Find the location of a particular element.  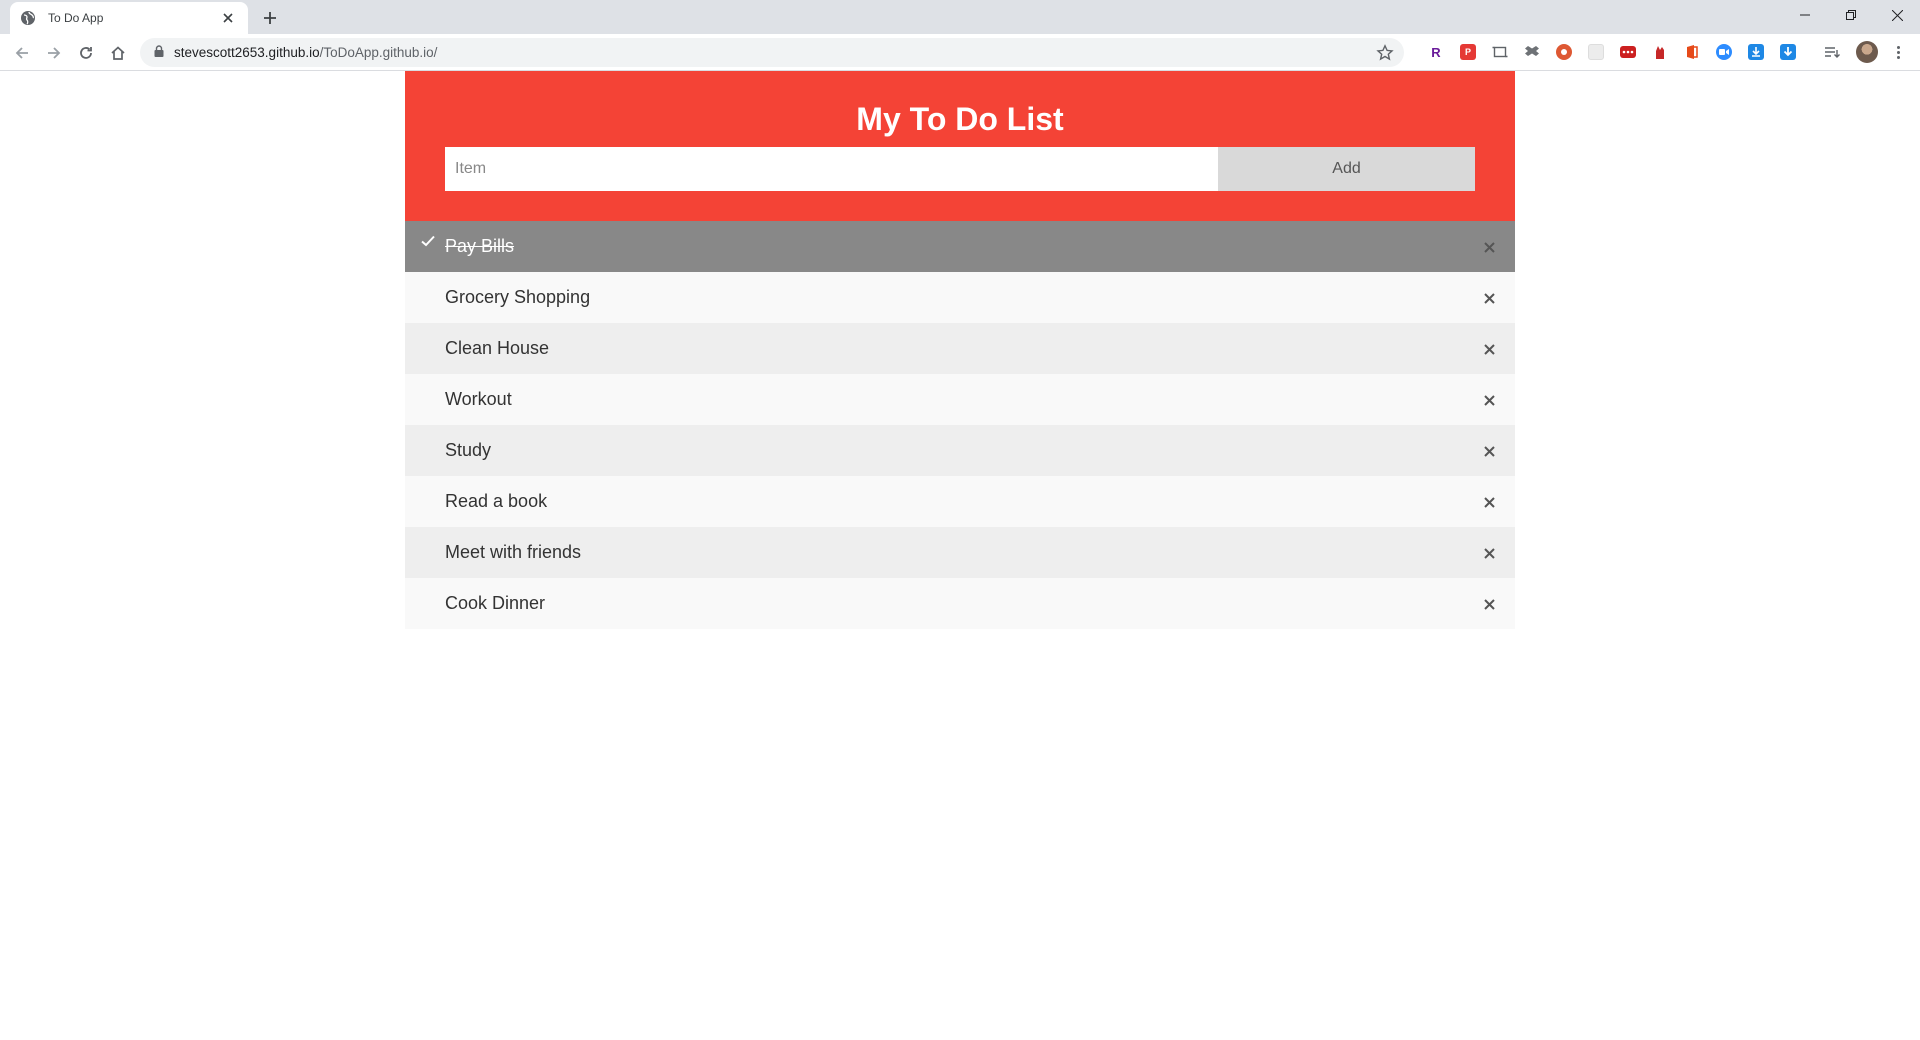

restore-icon is located at coordinates (1851, 15).